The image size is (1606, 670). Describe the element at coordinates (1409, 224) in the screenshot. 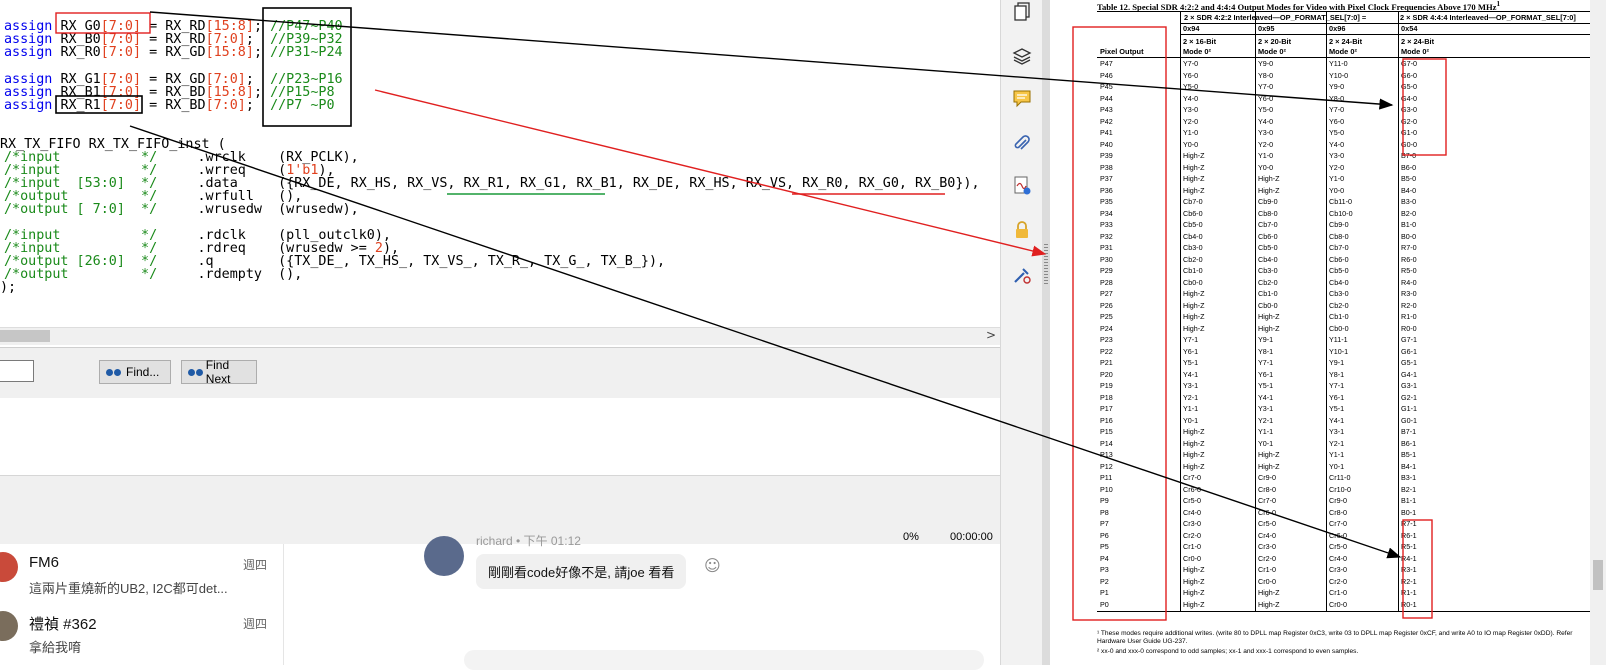

I see `table-cell: B1-0` at that location.